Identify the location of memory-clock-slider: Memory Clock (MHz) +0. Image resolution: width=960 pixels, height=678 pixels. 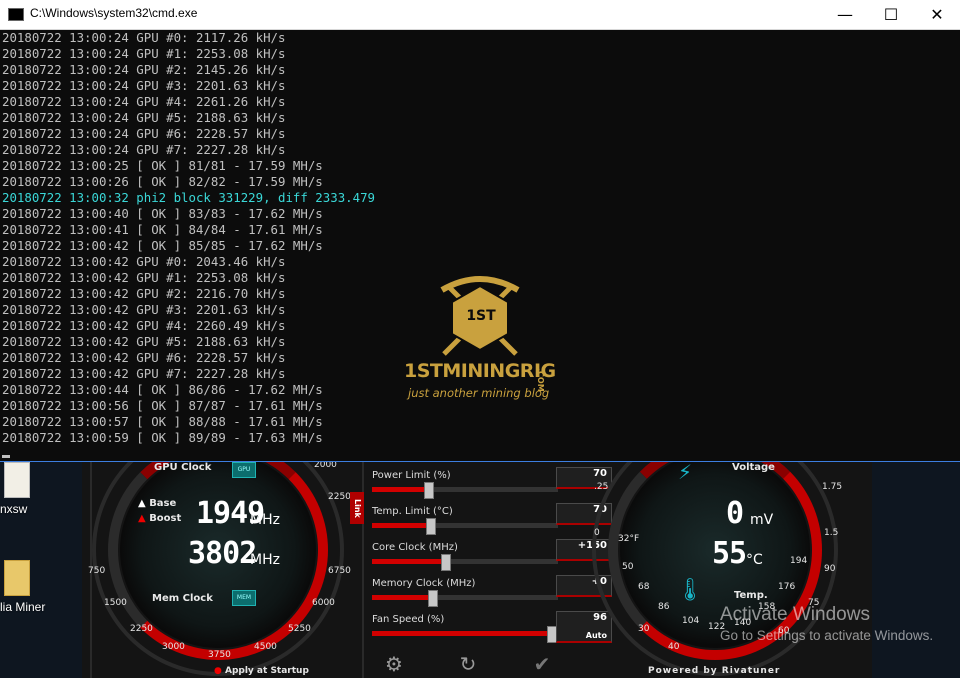
(492, 591).